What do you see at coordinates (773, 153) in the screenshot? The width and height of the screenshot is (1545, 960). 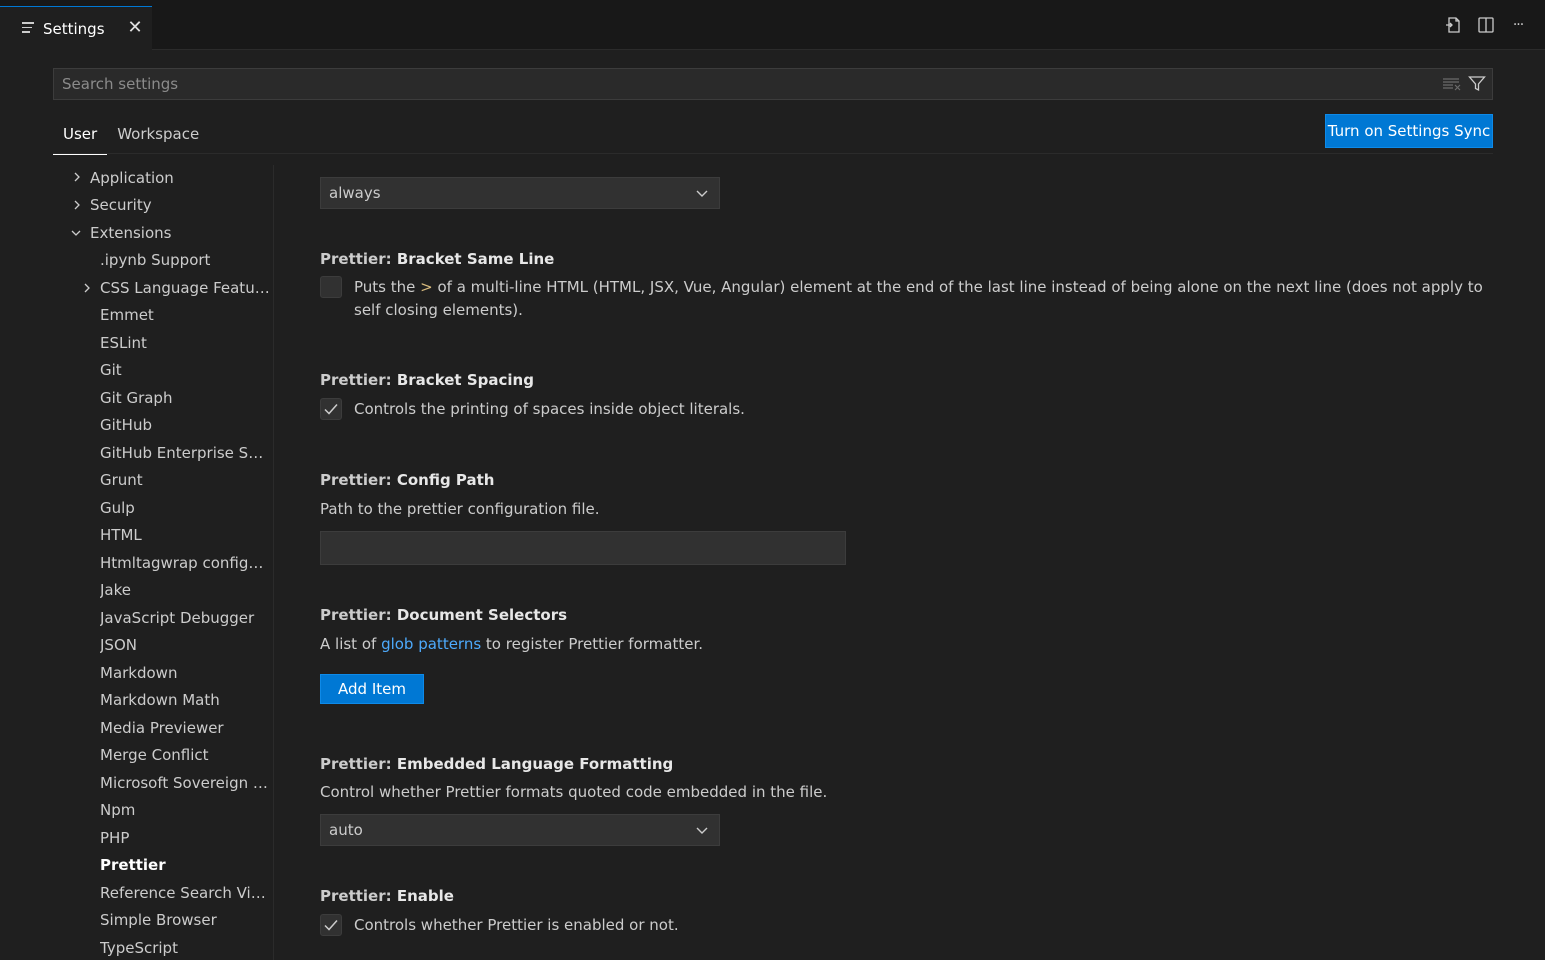 I see `divider` at bounding box center [773, 153].